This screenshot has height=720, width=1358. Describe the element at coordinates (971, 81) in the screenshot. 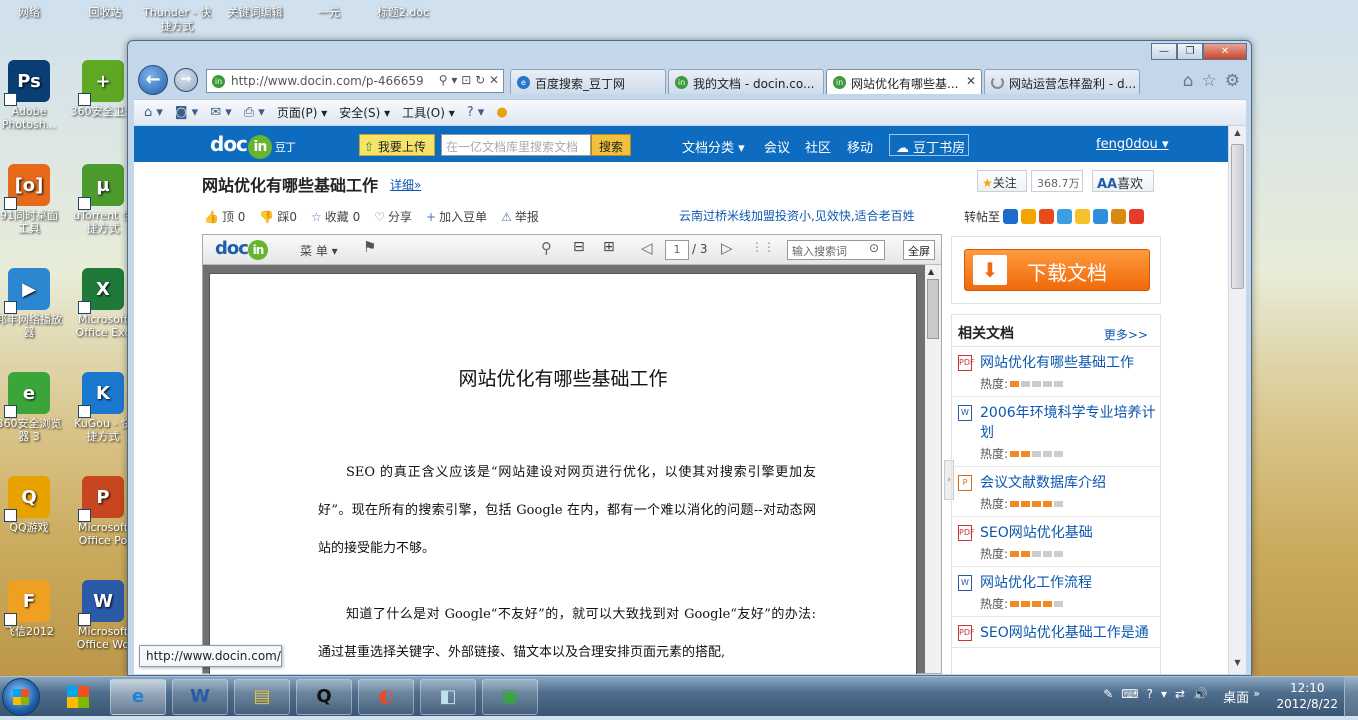

I see `tab-close-icon: ✕` at that location.